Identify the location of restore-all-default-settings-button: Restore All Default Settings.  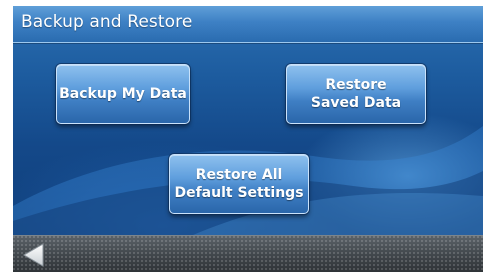
(239, 184).